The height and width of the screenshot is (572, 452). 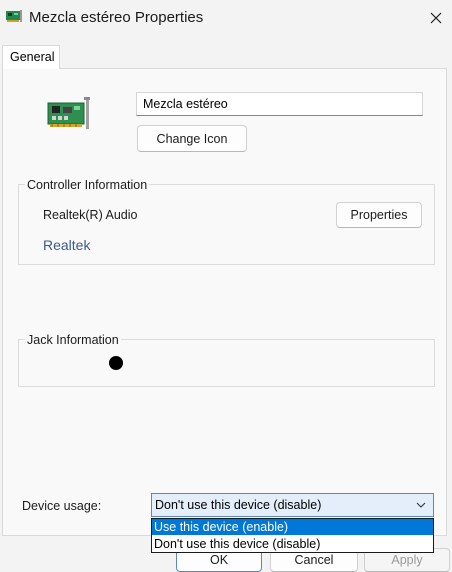 I want to click on controller-info-label: Controller Information, so click(x=87, y=185).